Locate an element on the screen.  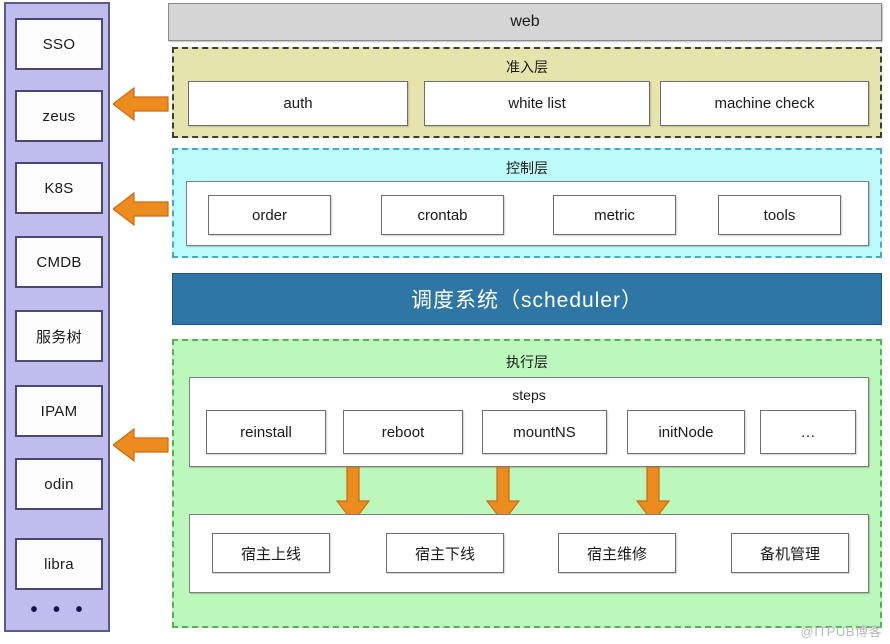
scheduler-label: 调度系统（scheduler） is located at coordinates (527, 300).